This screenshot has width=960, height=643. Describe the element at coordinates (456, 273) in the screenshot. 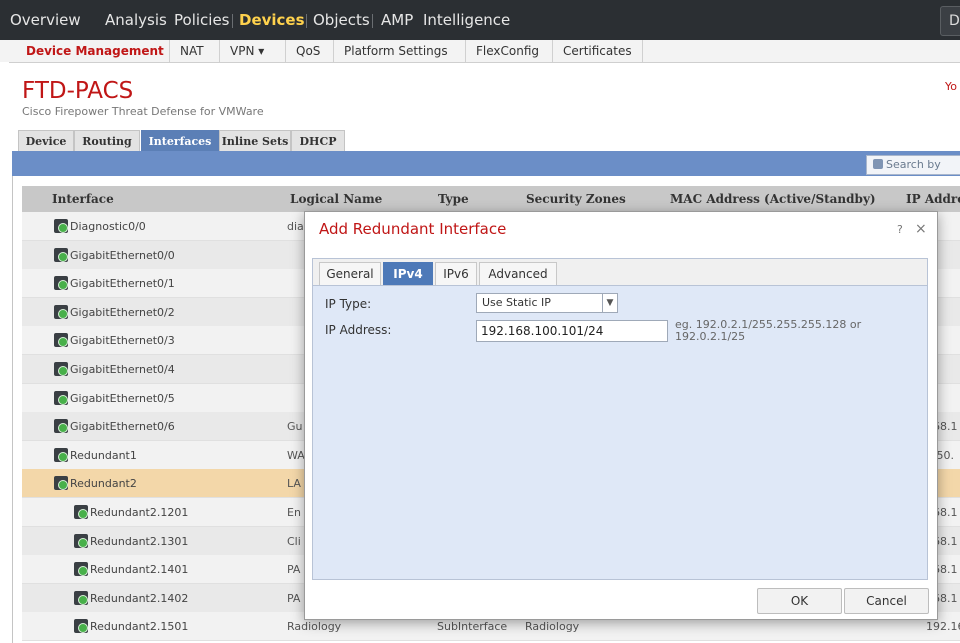

I see `tab-ipv6: IPv6` at that location.